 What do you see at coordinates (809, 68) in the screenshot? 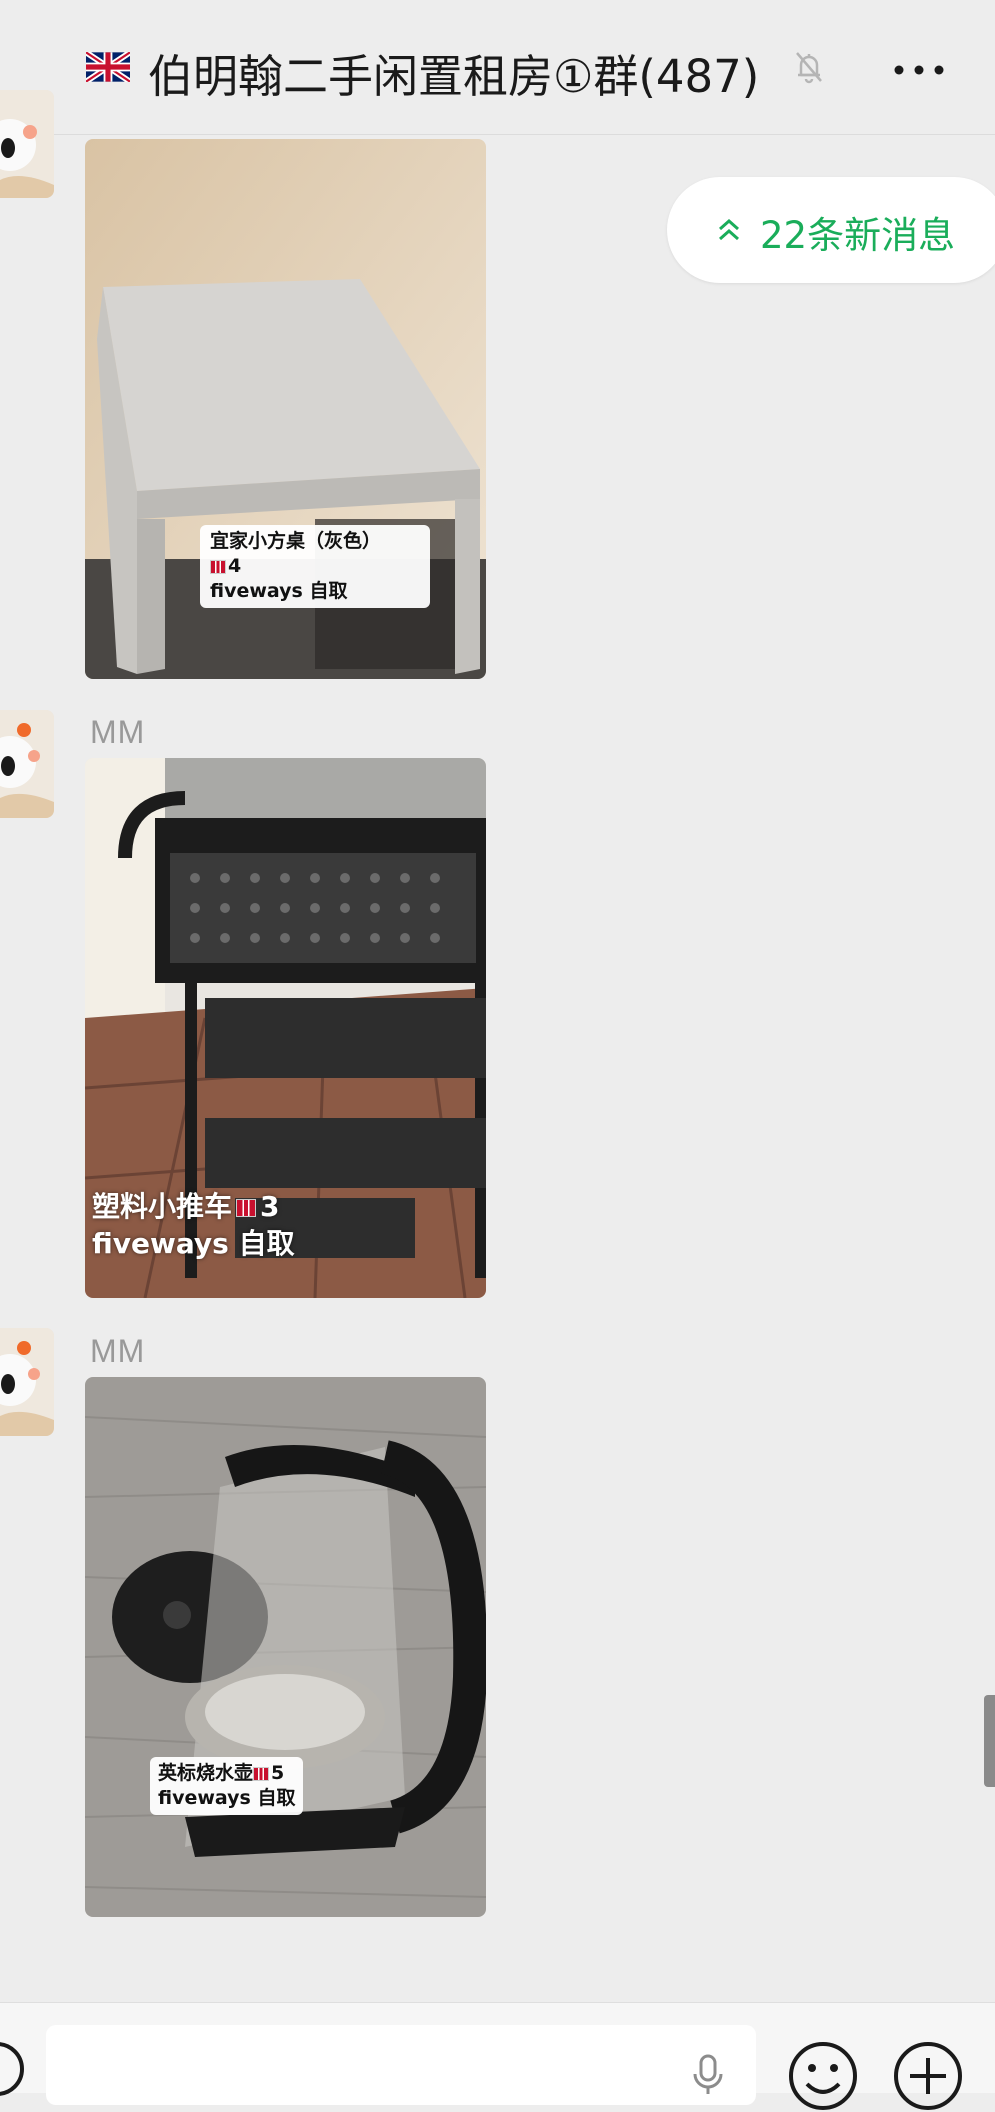
I see `bell-muted-icon` at bounding box center [809, 68].